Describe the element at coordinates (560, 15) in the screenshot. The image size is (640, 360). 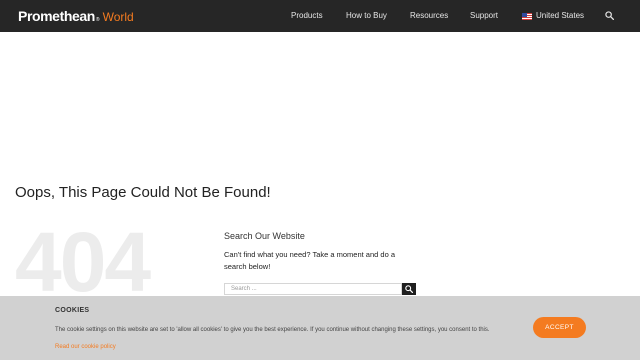
I see `region-selector: United States` at that location.